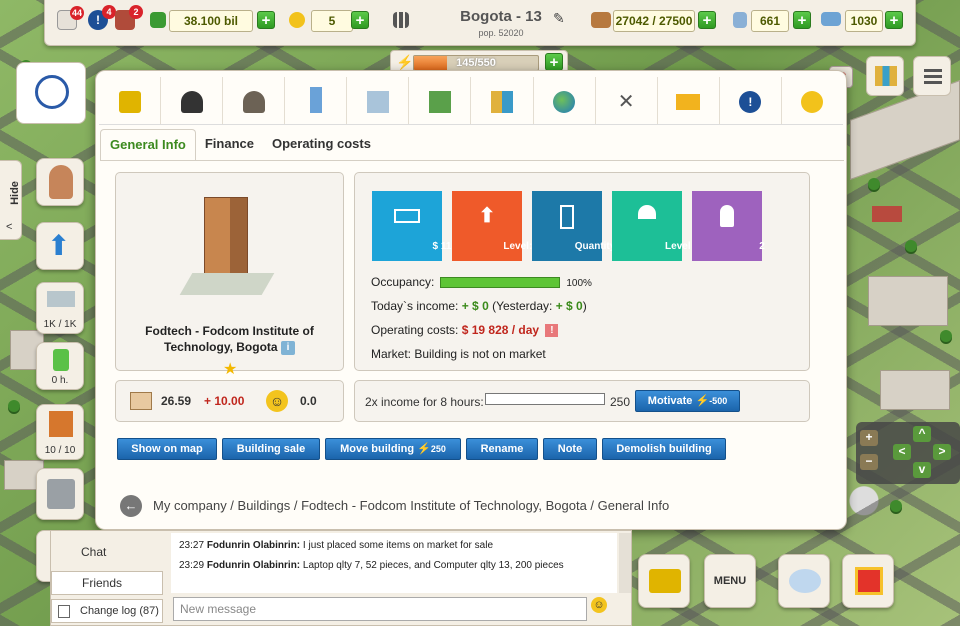 The width and height of the screenshot is (960, 626). Describe the element at coordinates (51, 93) in the screenshot. I see `company-logo` at that location.